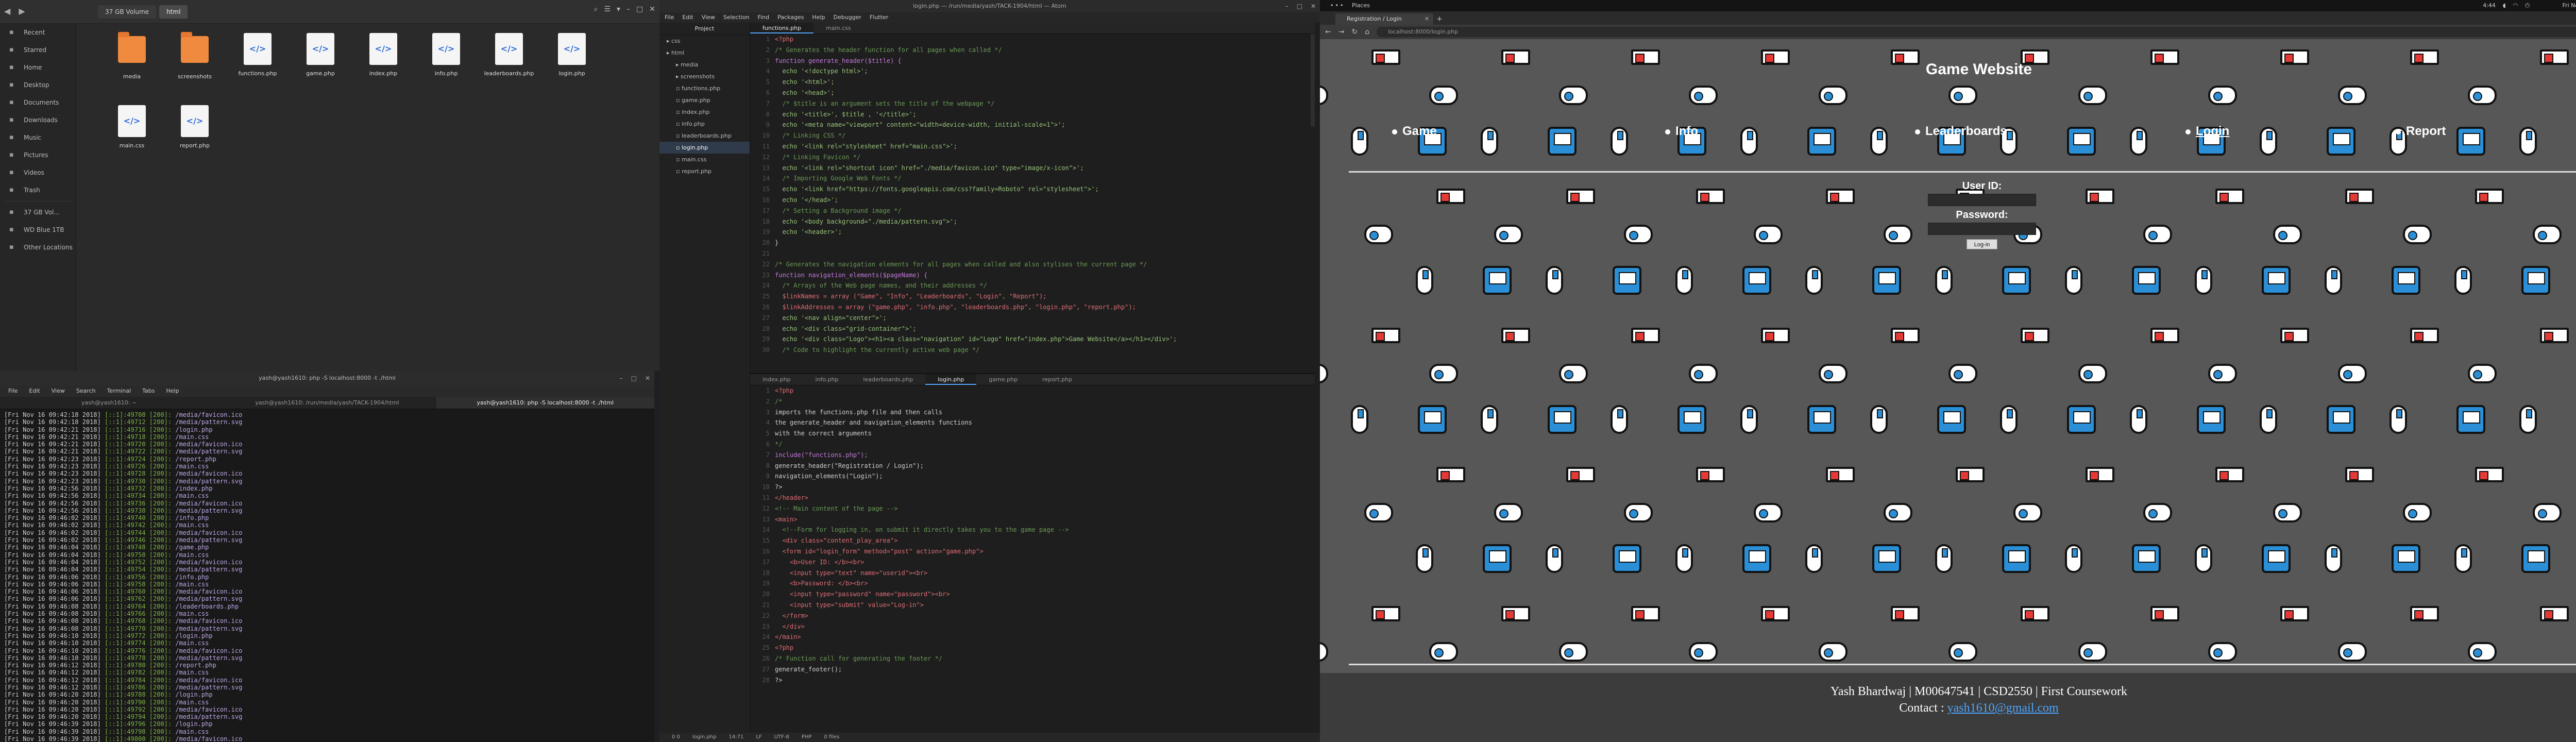 The image size is (2576, 742). Describe the element at coordinates (1354, 32) in the screenshot. I see `reload-icon: ↻` at that location.